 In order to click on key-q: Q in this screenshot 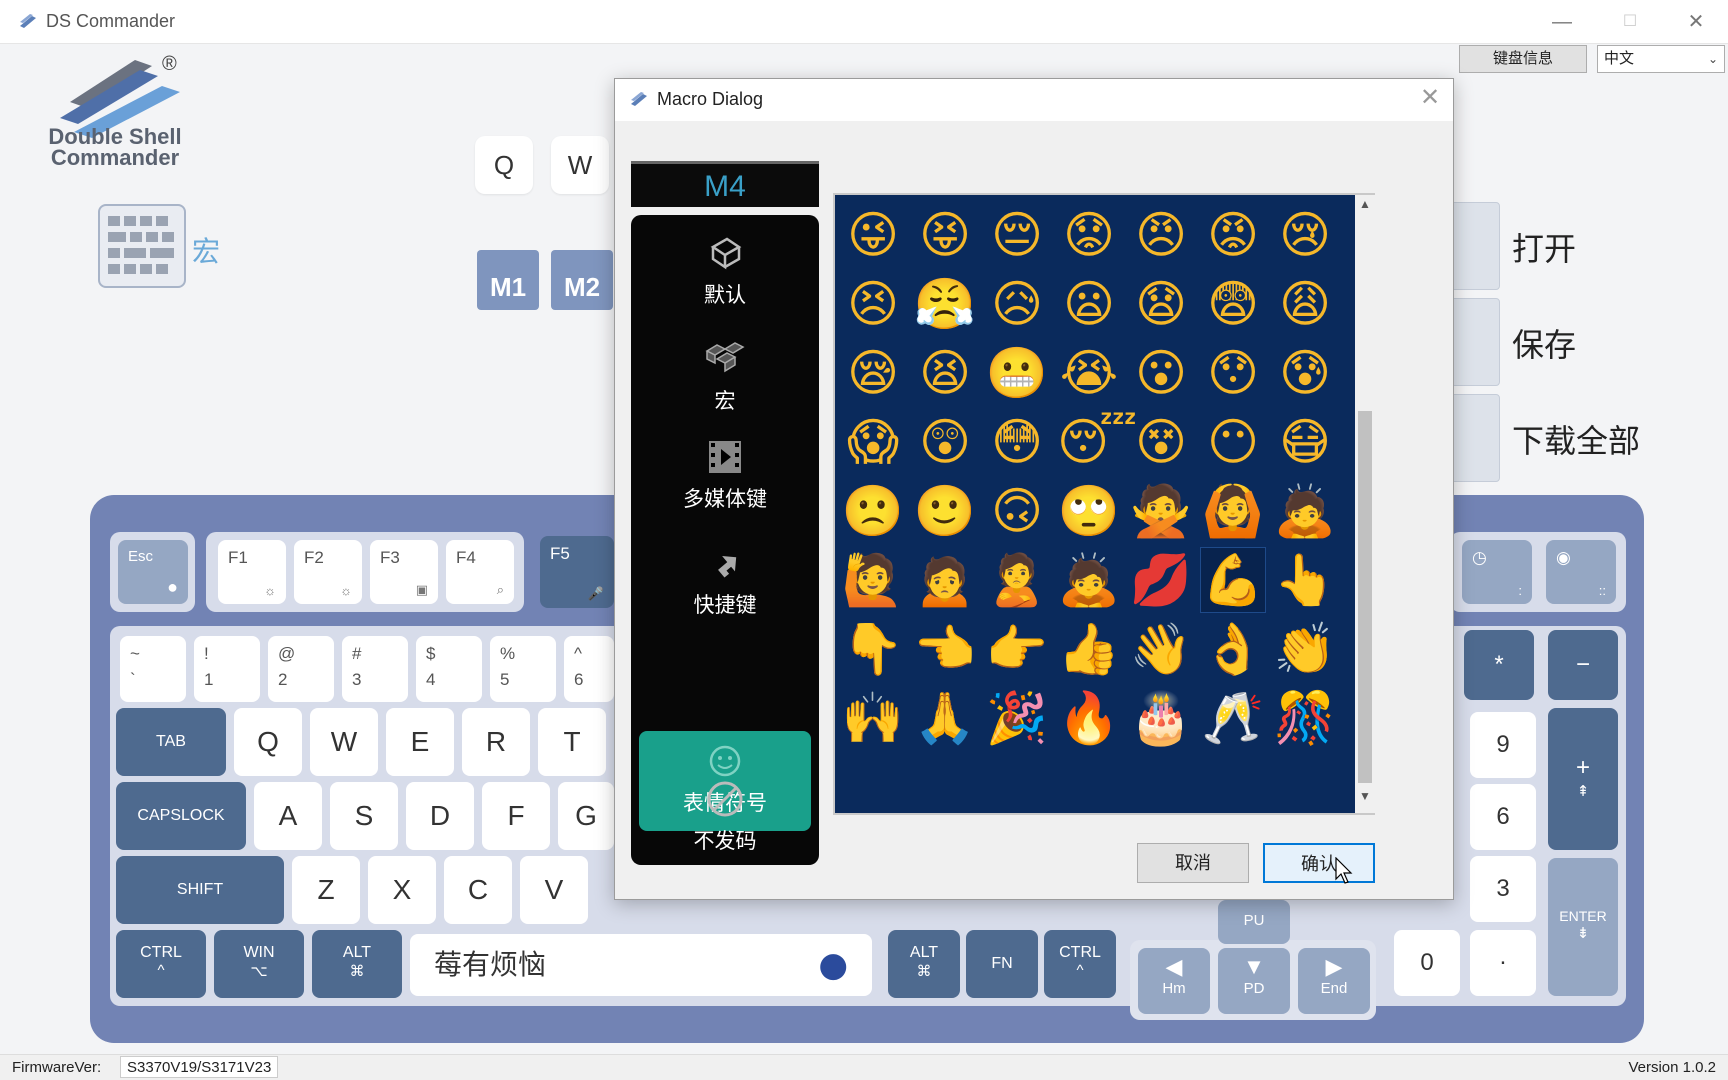, I will do `click(268, 742)`.